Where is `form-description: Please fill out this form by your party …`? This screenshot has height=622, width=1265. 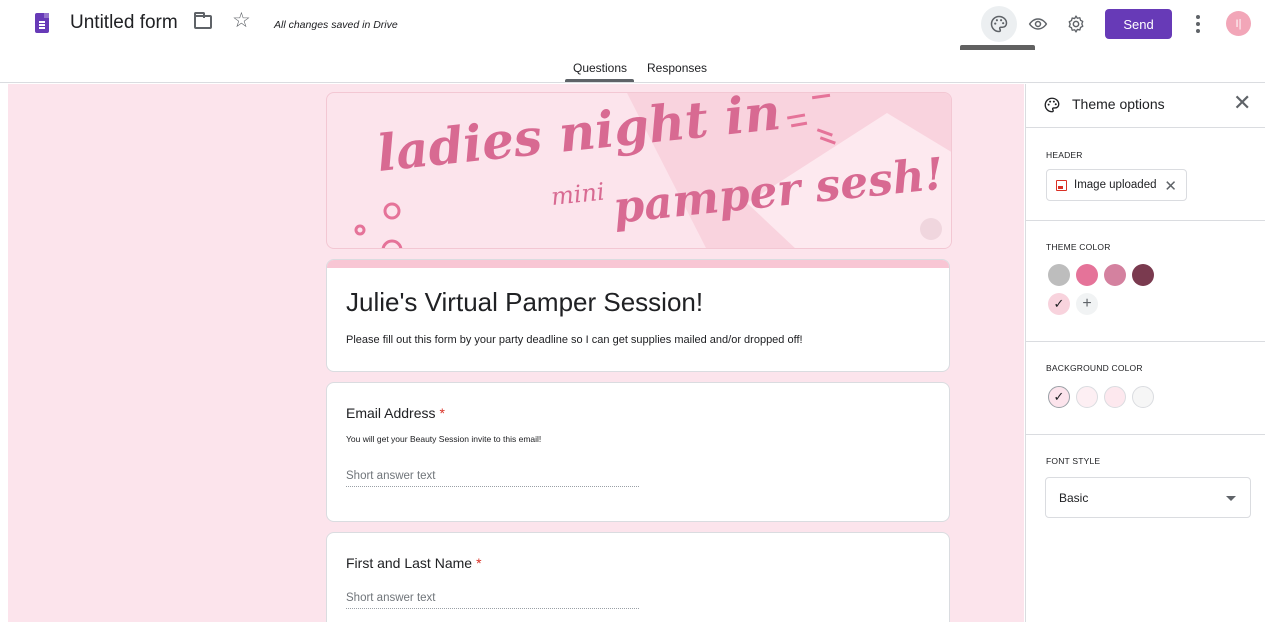 form-description: Please fill out this form by your party … is located at coordinates (574, 340).